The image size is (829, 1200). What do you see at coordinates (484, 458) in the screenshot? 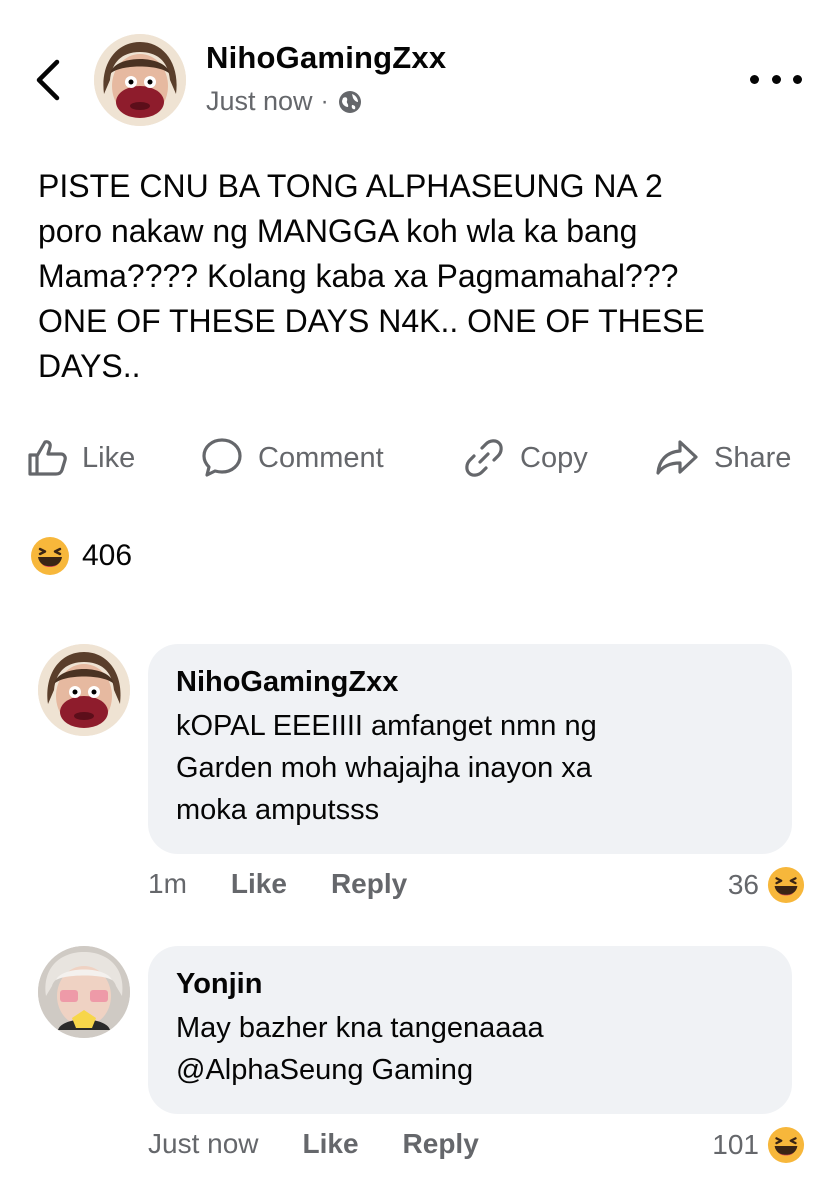
I see `link-icon` at bounding box center [484, 458].